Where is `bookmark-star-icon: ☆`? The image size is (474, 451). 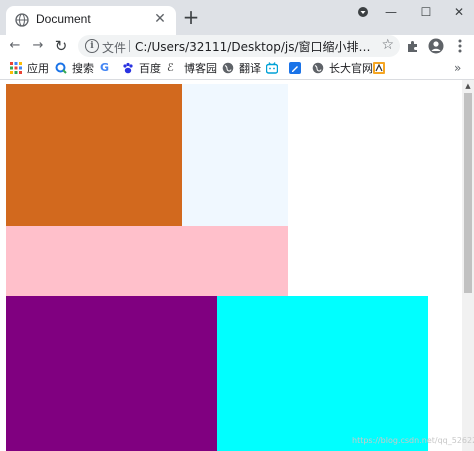
bookmark-star-icon: ☆ is located at coordinates (387, 45).